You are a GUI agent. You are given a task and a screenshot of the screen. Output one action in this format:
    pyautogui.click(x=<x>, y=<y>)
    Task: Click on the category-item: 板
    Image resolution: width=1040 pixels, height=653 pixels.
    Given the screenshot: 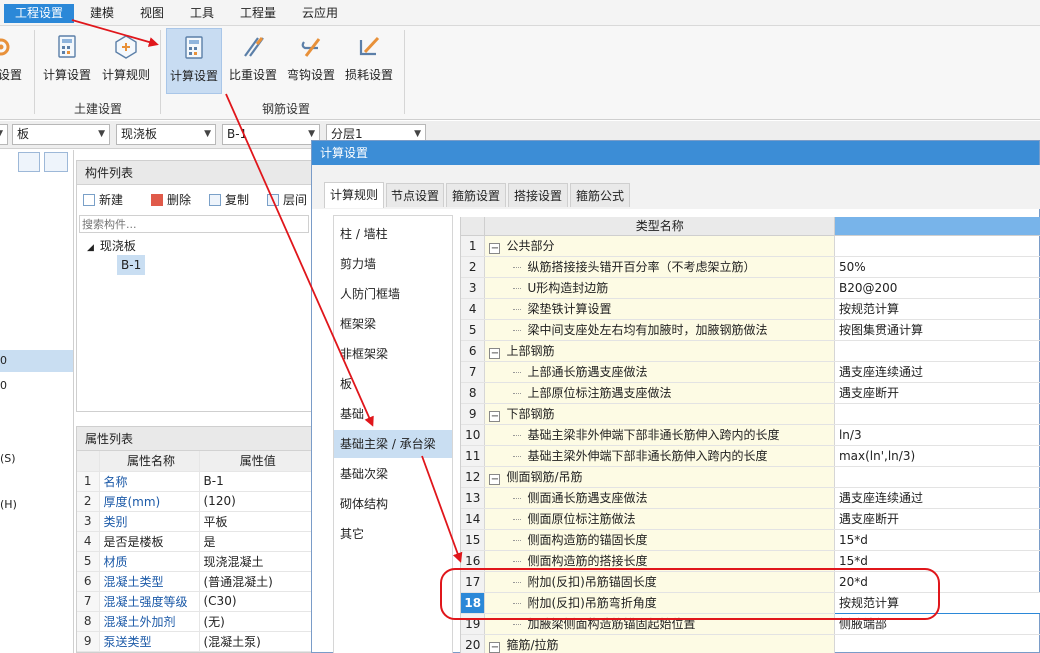 What is the action you would take?
    pyautogui.click(x=393, y=384)
    